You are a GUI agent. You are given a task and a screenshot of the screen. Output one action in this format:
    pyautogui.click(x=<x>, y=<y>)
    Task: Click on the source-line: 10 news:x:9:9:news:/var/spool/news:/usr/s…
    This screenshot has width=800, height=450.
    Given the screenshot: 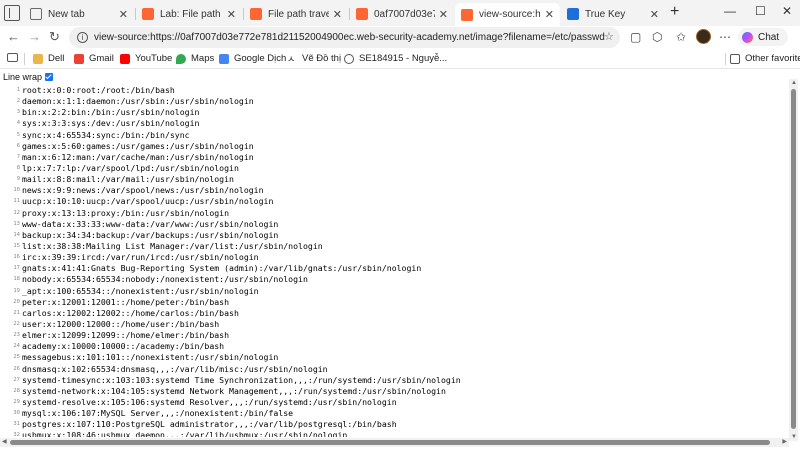 What is the action you would take?
    pyautogui.click(x=395, y=190)
    